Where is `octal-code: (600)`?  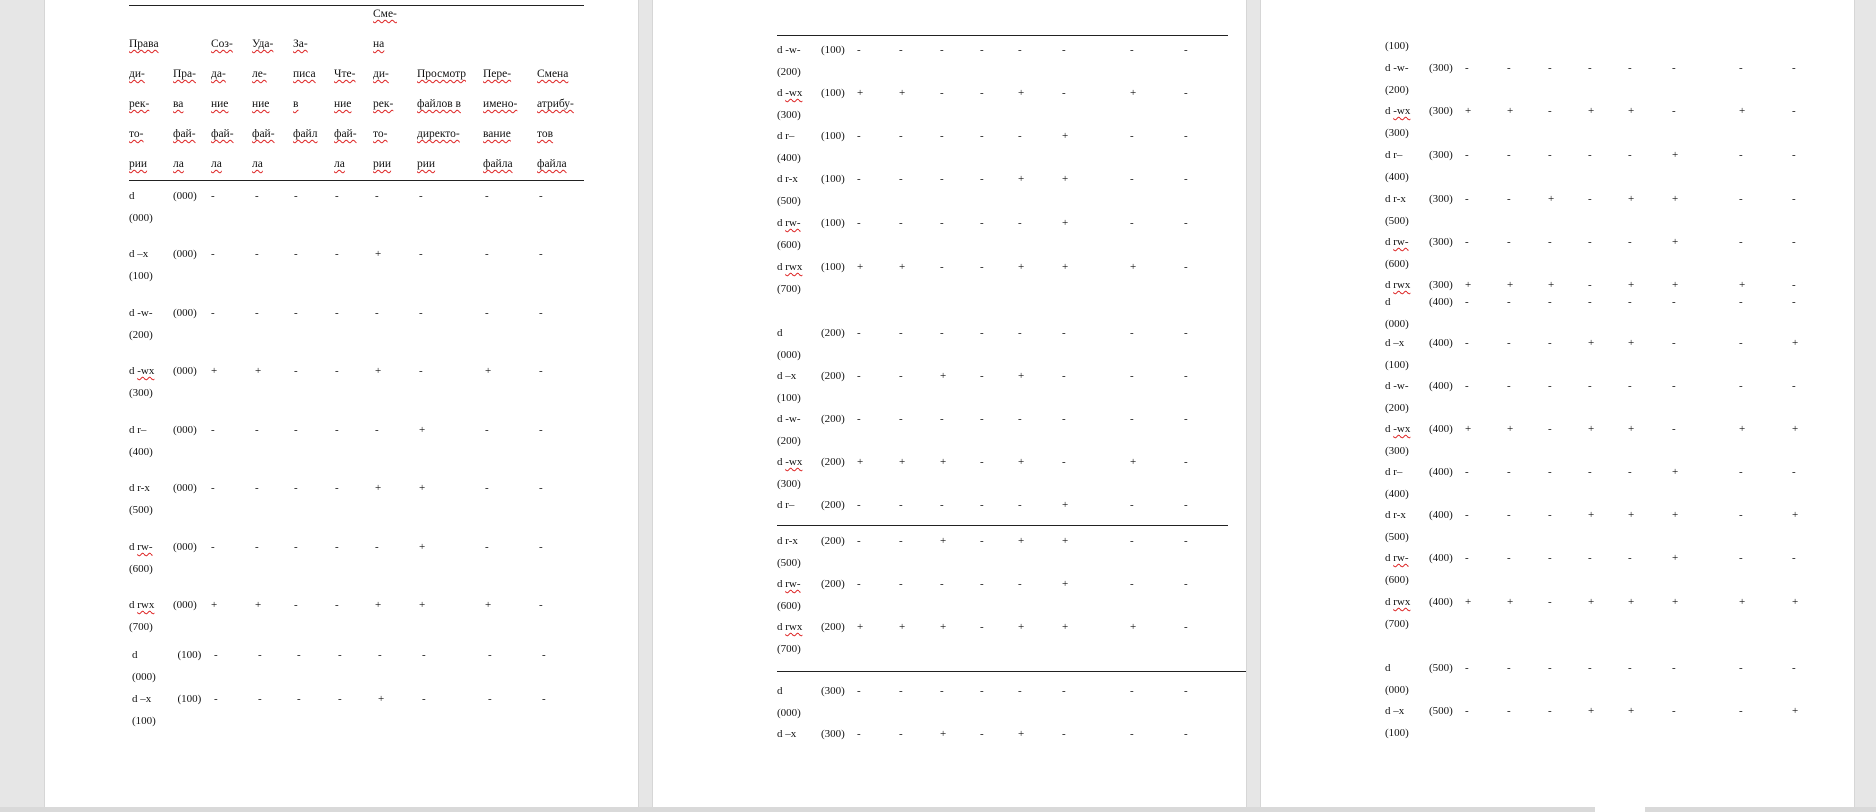 octal-code: (600) is located at coordinates (789, 606).